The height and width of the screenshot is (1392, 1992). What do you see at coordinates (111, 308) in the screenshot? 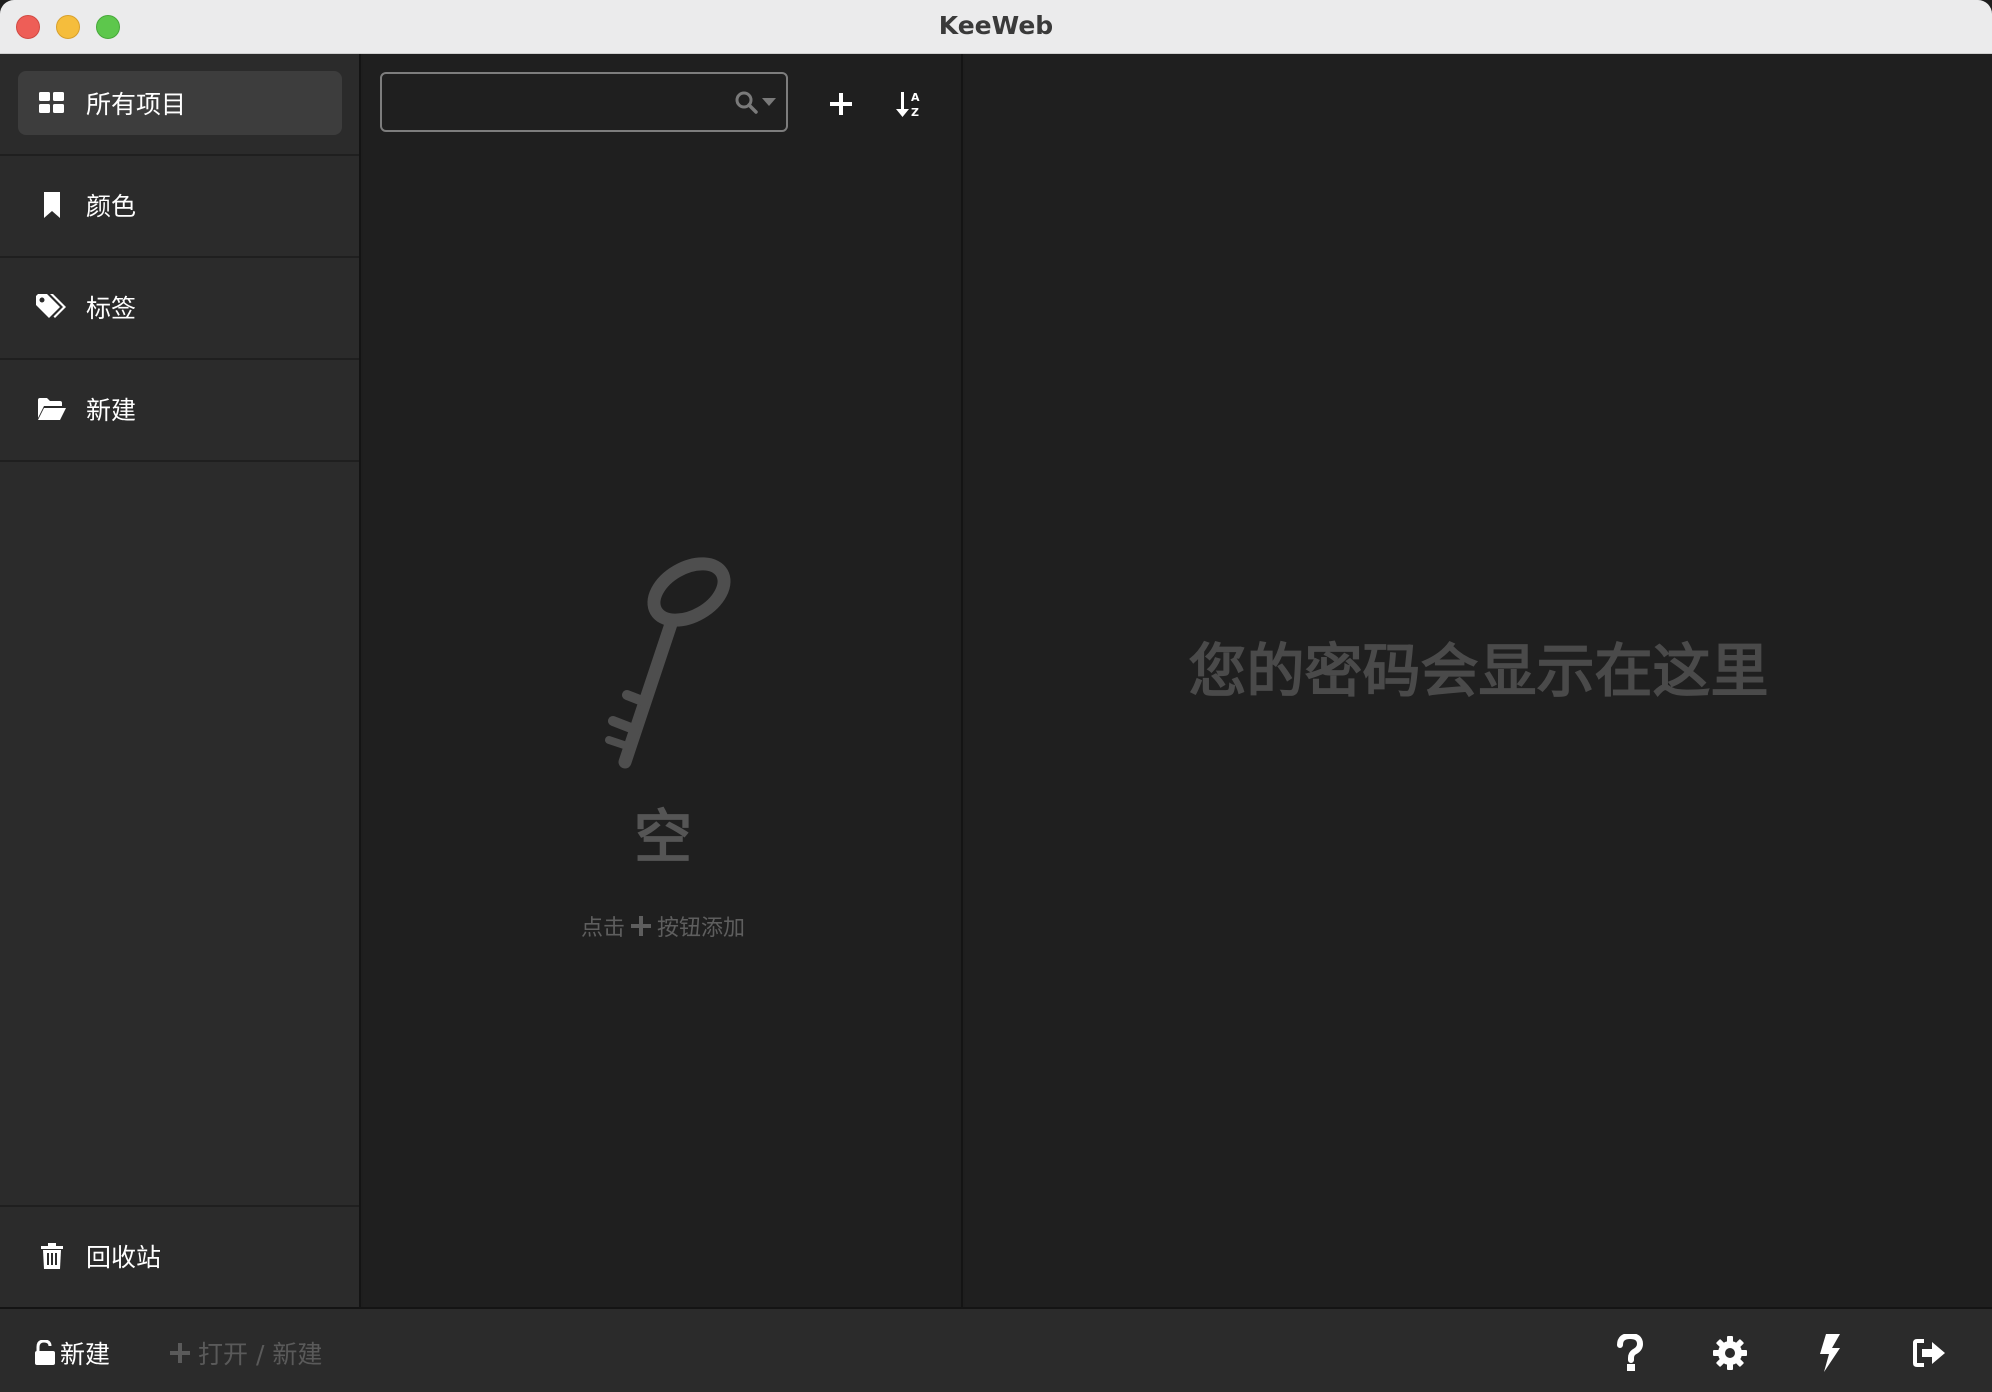
I see `sidebar-item-label: 标签` at bounding box center [111, 308].